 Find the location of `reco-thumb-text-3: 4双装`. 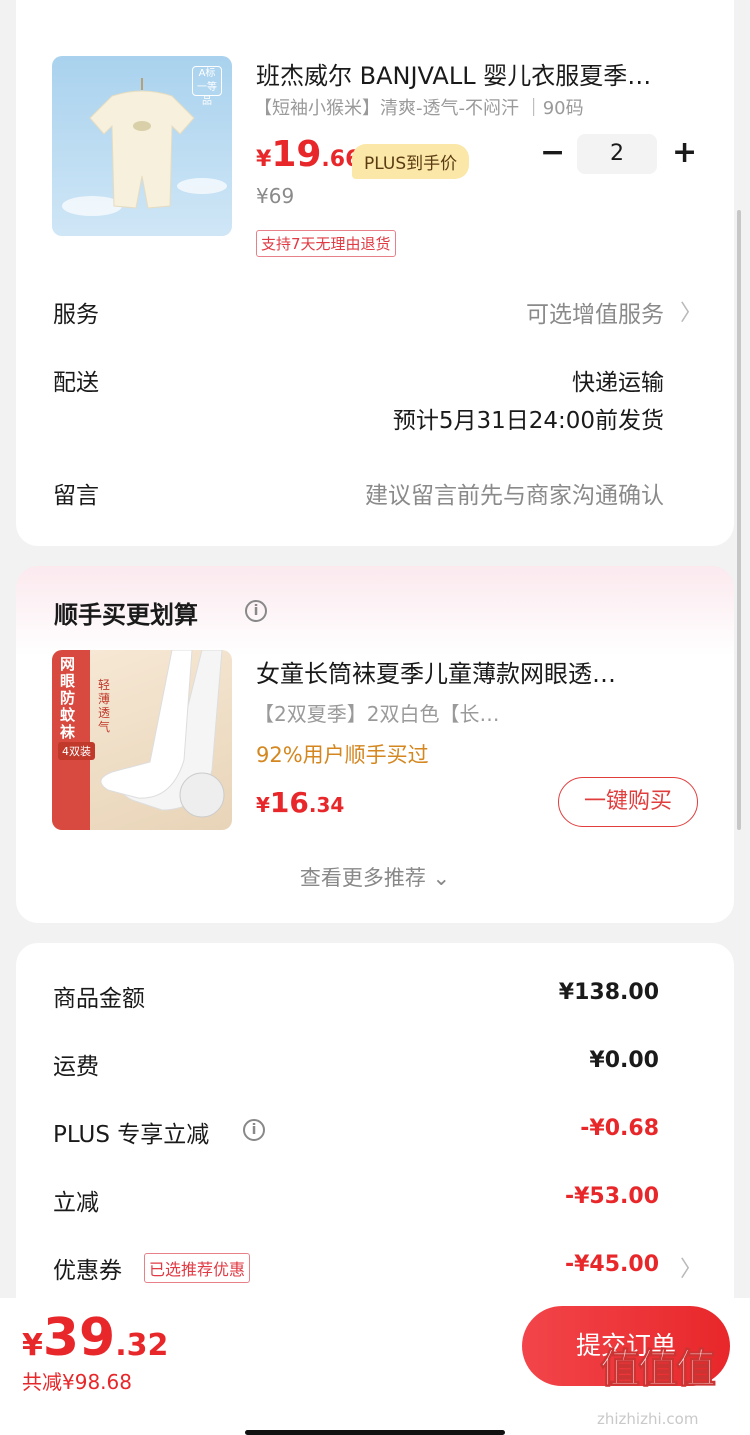

reco-thumb-text-3: 4双装 is located at coordinates (76, 751).